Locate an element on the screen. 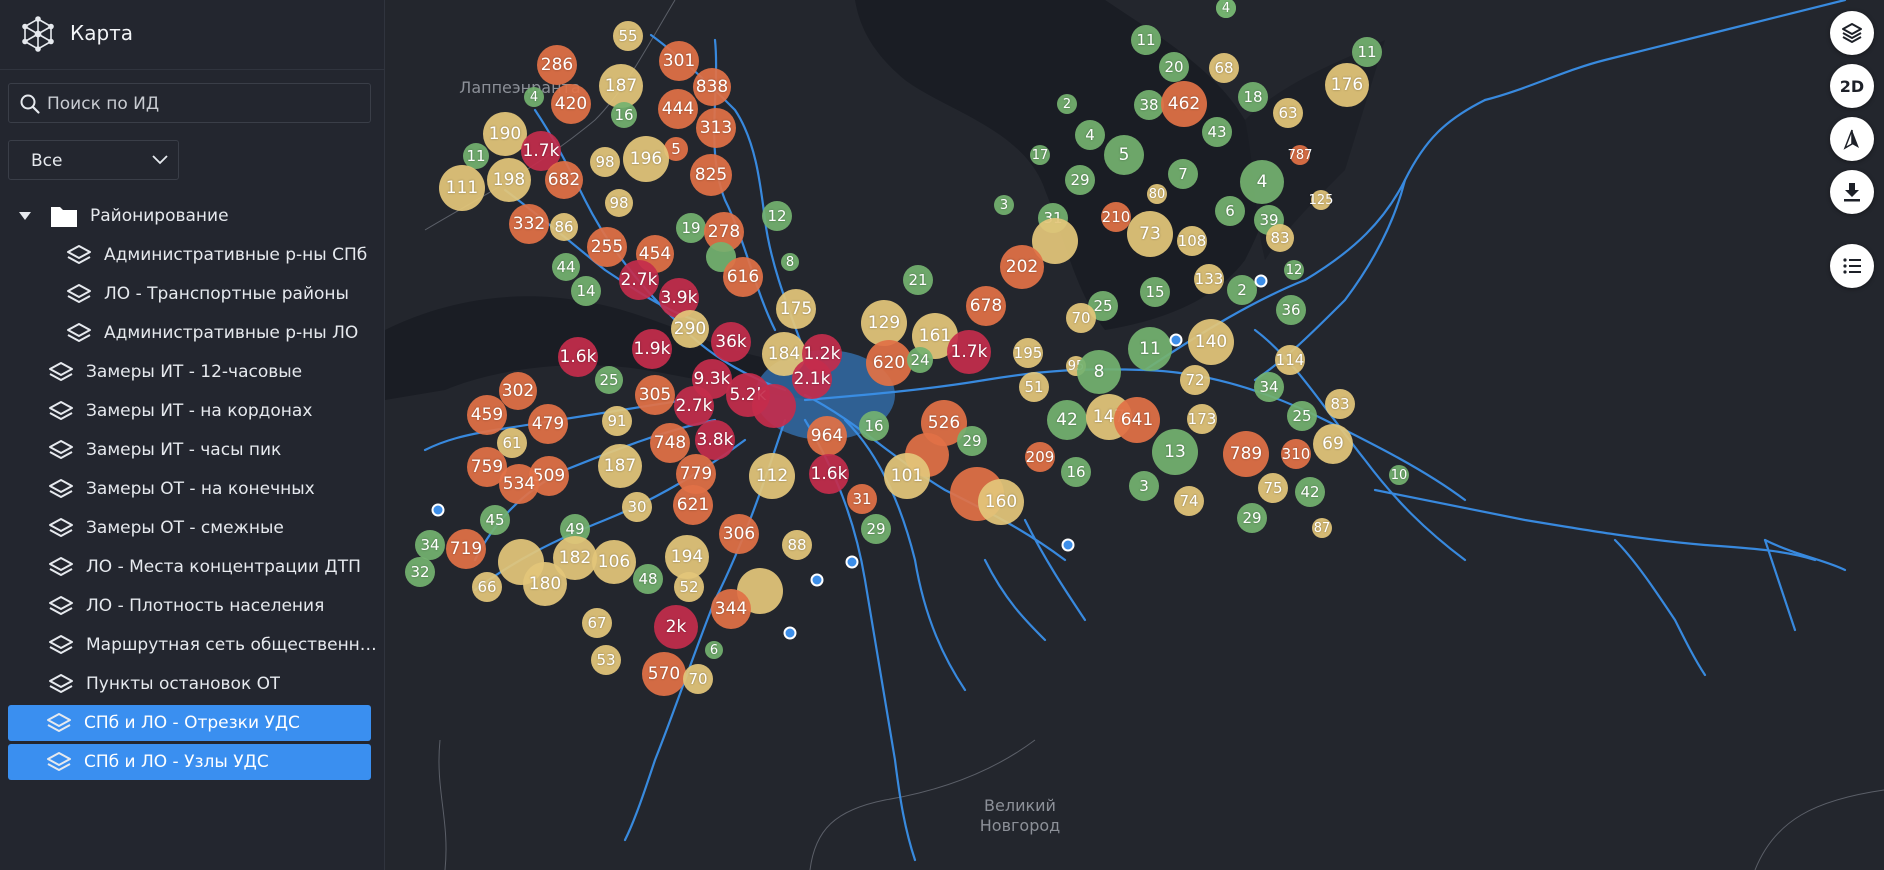 The width and height of the screenshot is (1884, 870). cluster-marker: 682 is located at coordinates (564, 180).